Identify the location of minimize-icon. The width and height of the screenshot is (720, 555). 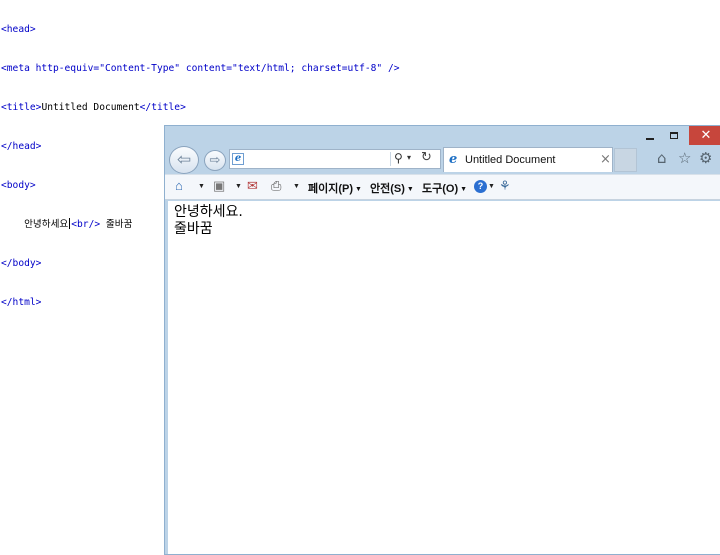
(650, 138).